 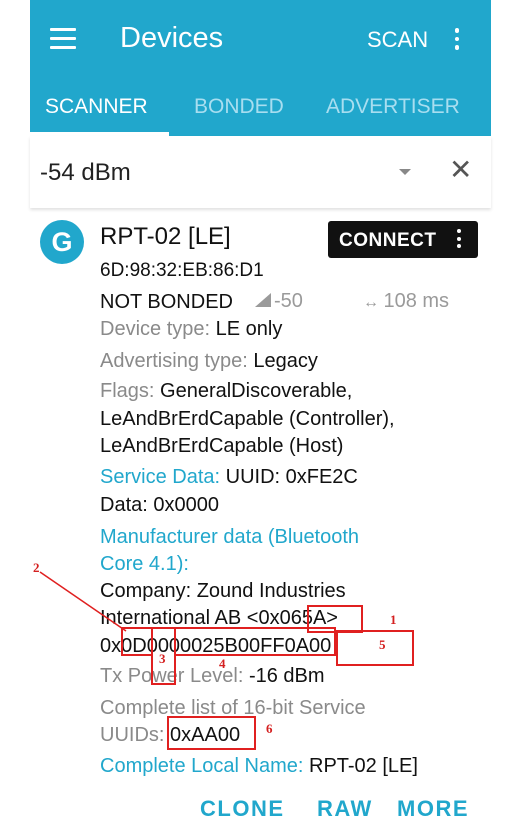 I want to click on interval-icon: ↔, so click(x=373, y=302).